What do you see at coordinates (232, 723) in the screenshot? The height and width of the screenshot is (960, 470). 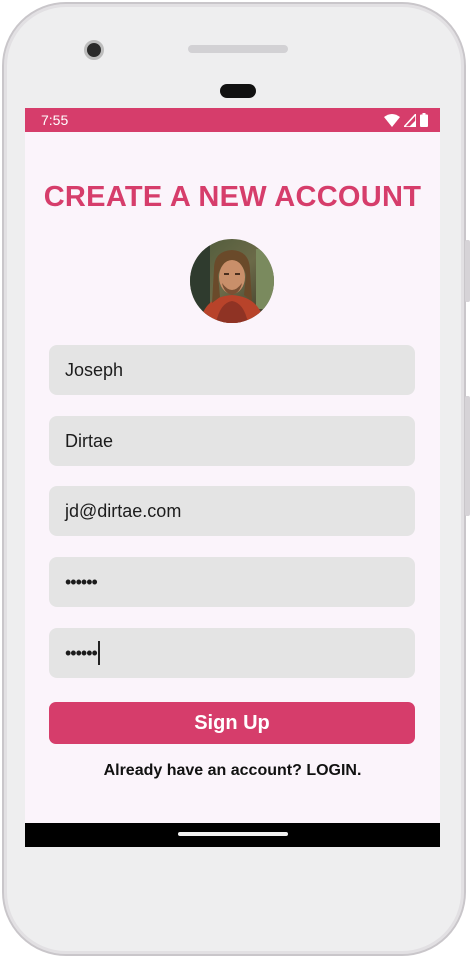 I see `sign-up-button: Sign Up` at bounding box center [232, 723].